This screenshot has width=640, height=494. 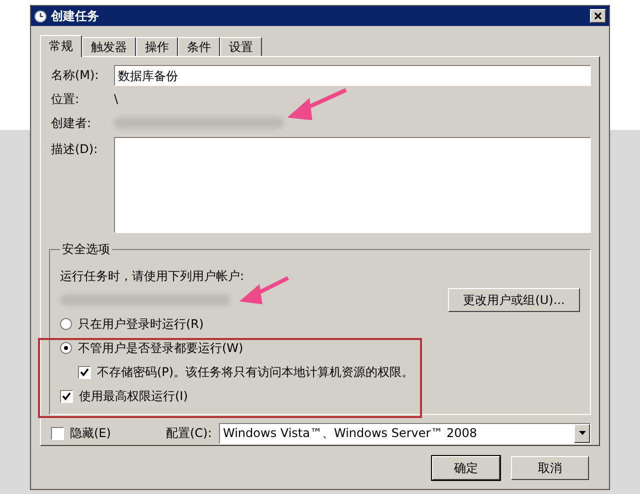 What do you see at coordinates (133, 396) in the screenshot?
I see `option-label: 使用最高权限运行(I)` at bounding box center [133, 396].